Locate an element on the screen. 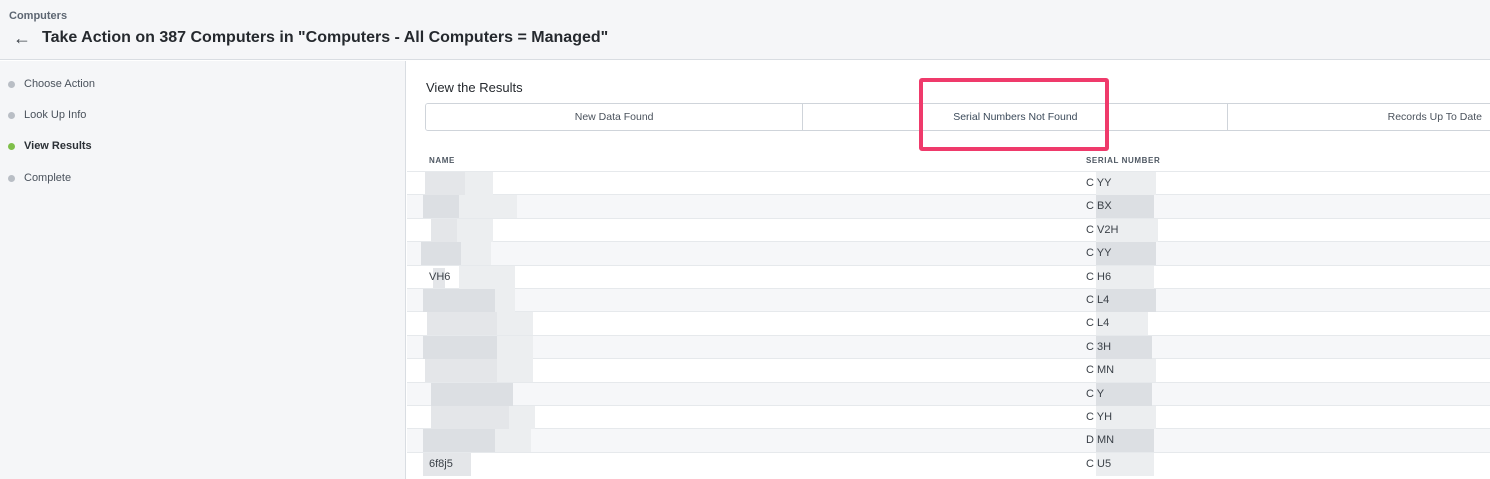  step-label: Complete is located at coordinates (48, 178).